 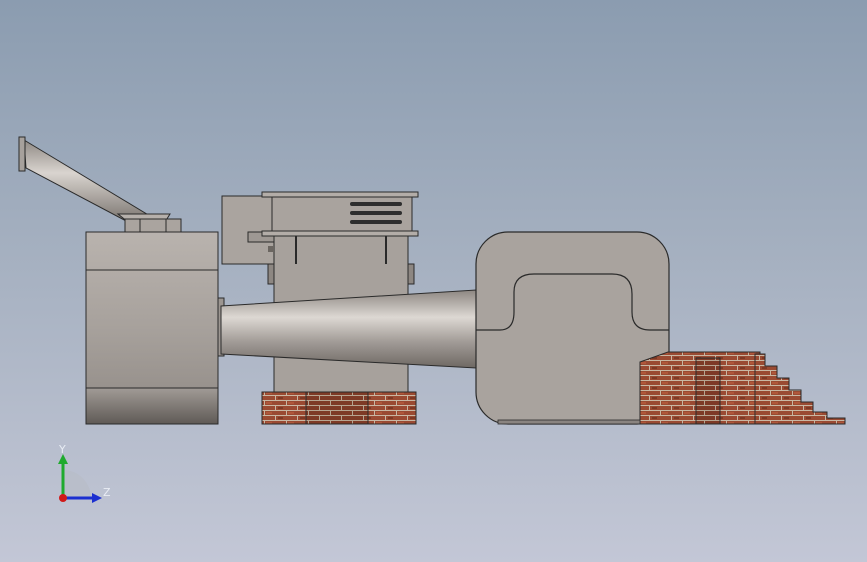 What do you see at coordinates (348, 329) in the screenshot?
I see `conical-duct` at bounding box center [348, 329].